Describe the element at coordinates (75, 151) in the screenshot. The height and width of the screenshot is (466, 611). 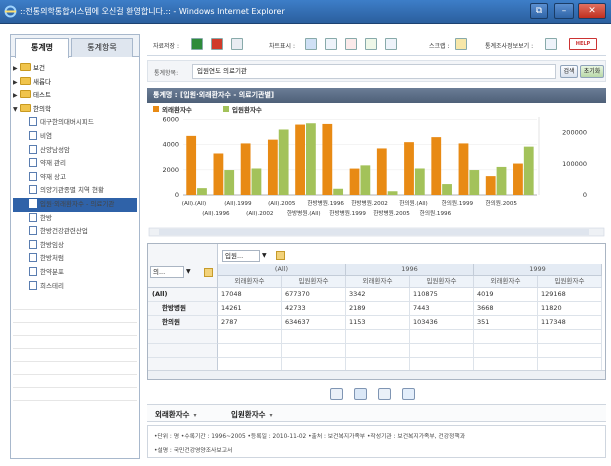
I see `tree-item: 산양남성암` at that location.